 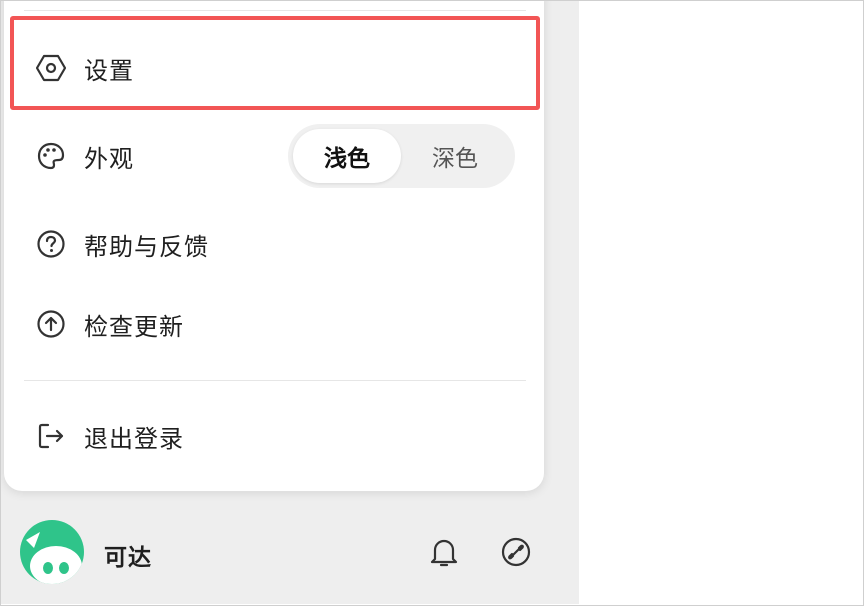 What do you see at coordinates (134, 326) in the screenshot?
I see `menu-item-label: 检查更新` at bounding box center [134, 326].